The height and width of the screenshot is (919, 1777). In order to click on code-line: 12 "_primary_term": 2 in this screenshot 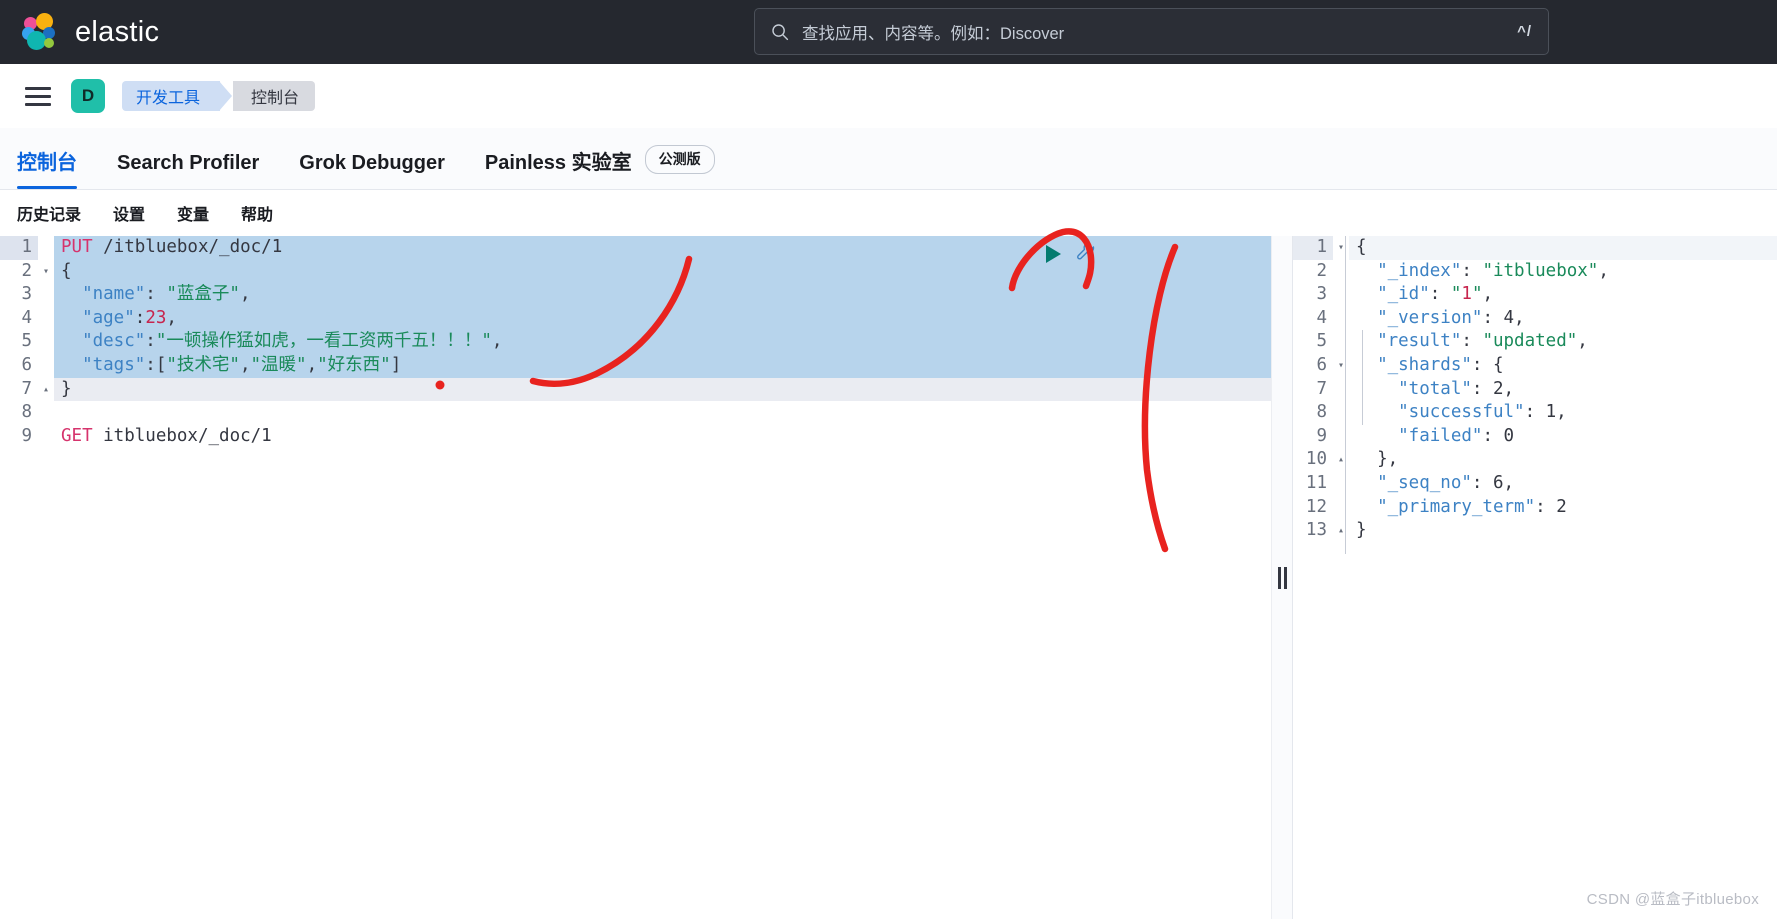, I will do `click(1535, 507)`.